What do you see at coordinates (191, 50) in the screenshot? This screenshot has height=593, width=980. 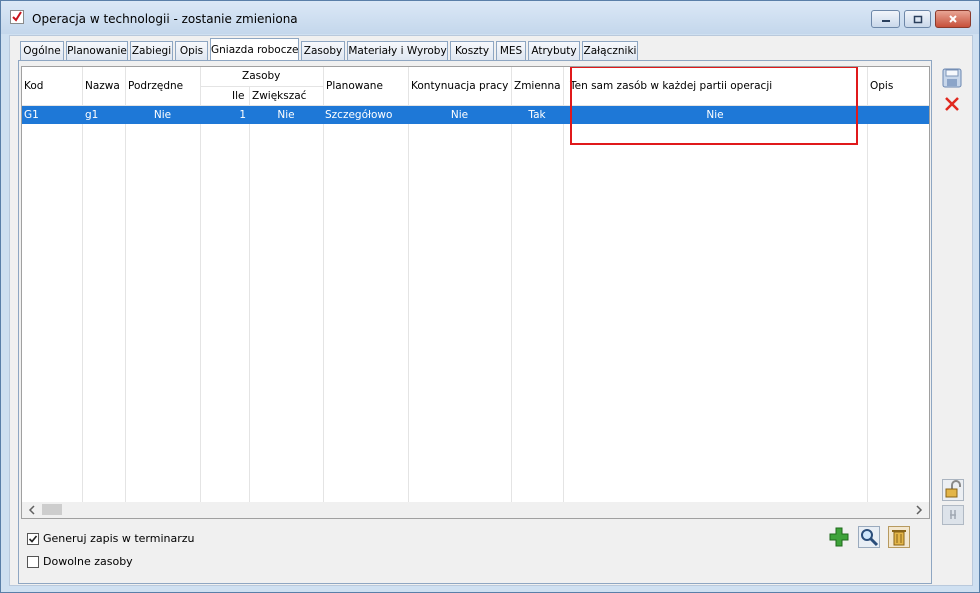 I see `tab-opis: Opis` at bounding box center [191, 50].